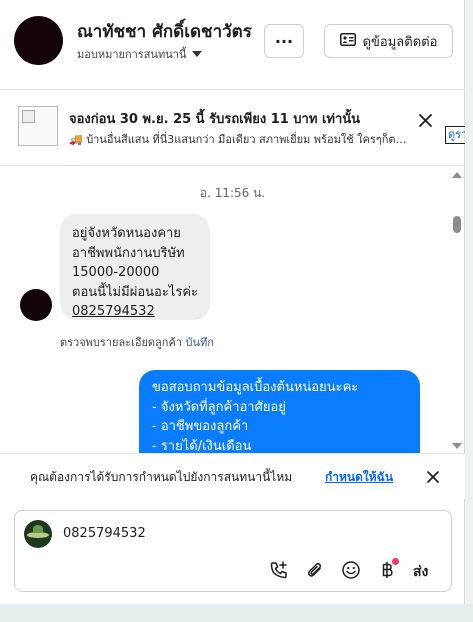 The width and height of the screenshot is (473, 622). What do you see at coordinates (135, 312) in the screenshot?
I see `incoming-phone-link: 0825794532` at bounding box center [135, 312].